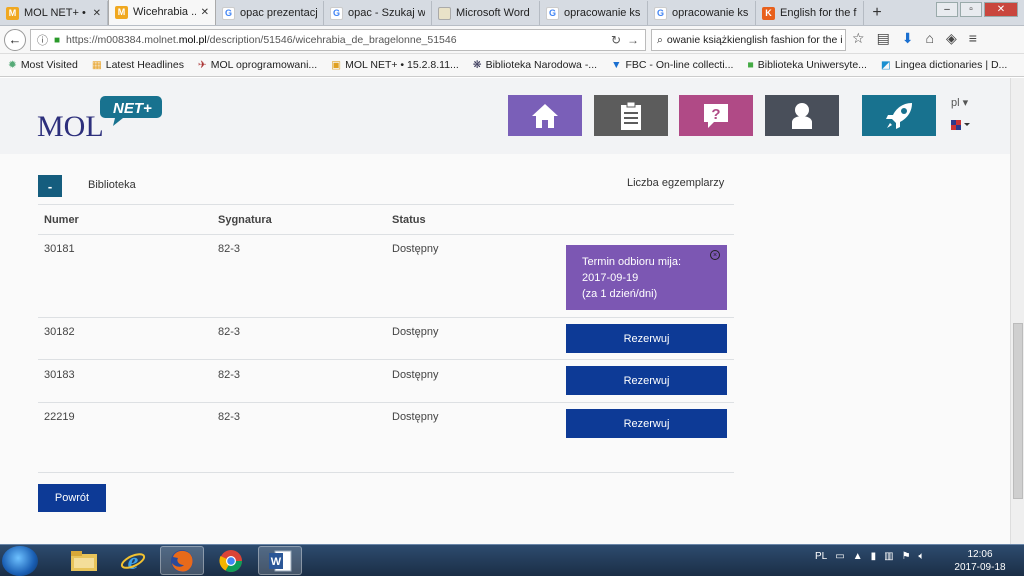 This screenshot has width=1024, height=576. What do you see at coordinates (102, 119) in the screenshot?
I see `mol-net-logo: NET+ MOL` at bounding box center [102, 119].